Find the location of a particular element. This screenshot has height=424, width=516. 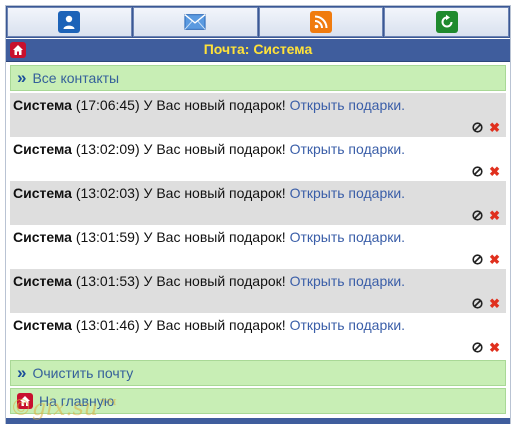

clear-mail-label: Очистить почту is located at coordinates (83, 373).